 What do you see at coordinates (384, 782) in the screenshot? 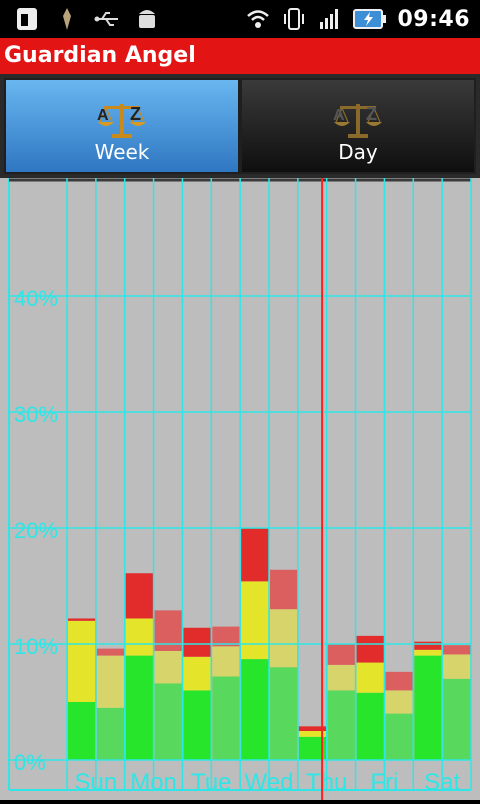
I see `x-tick-label: Fri` at bounding box center [384, 782].